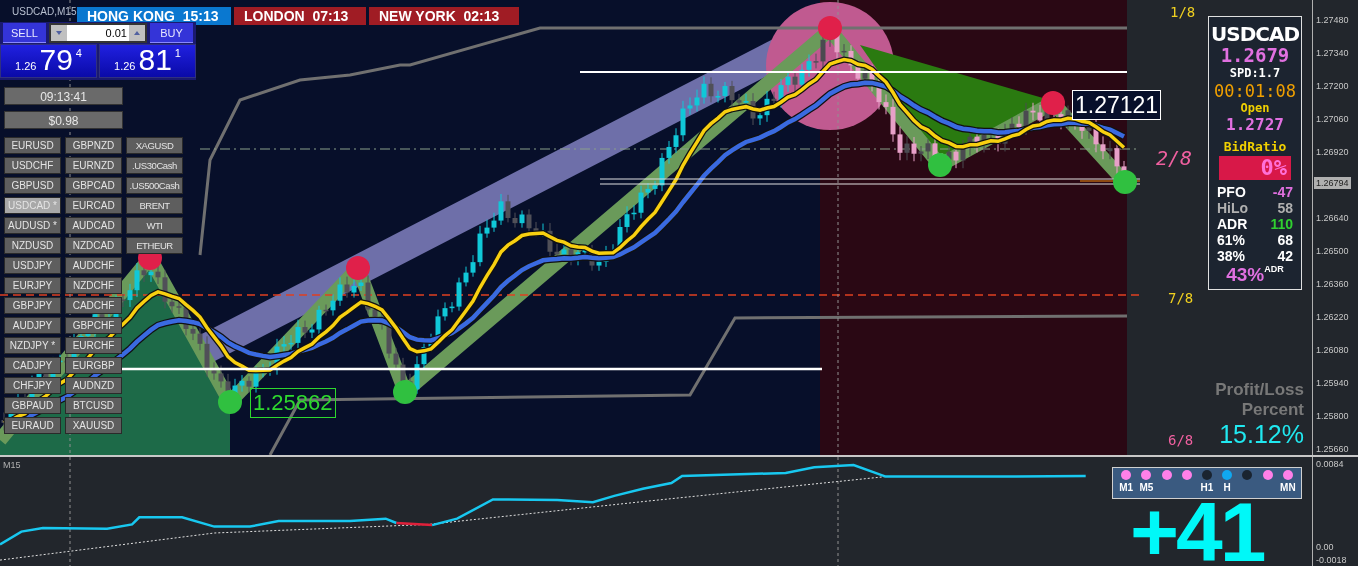 The width and height of the screenshot is (1358, 566). What do you see at coordinates (1332, 350) in the screenshot?
I see `price-tick: 1.26080` at bounding box center [1332, 350].